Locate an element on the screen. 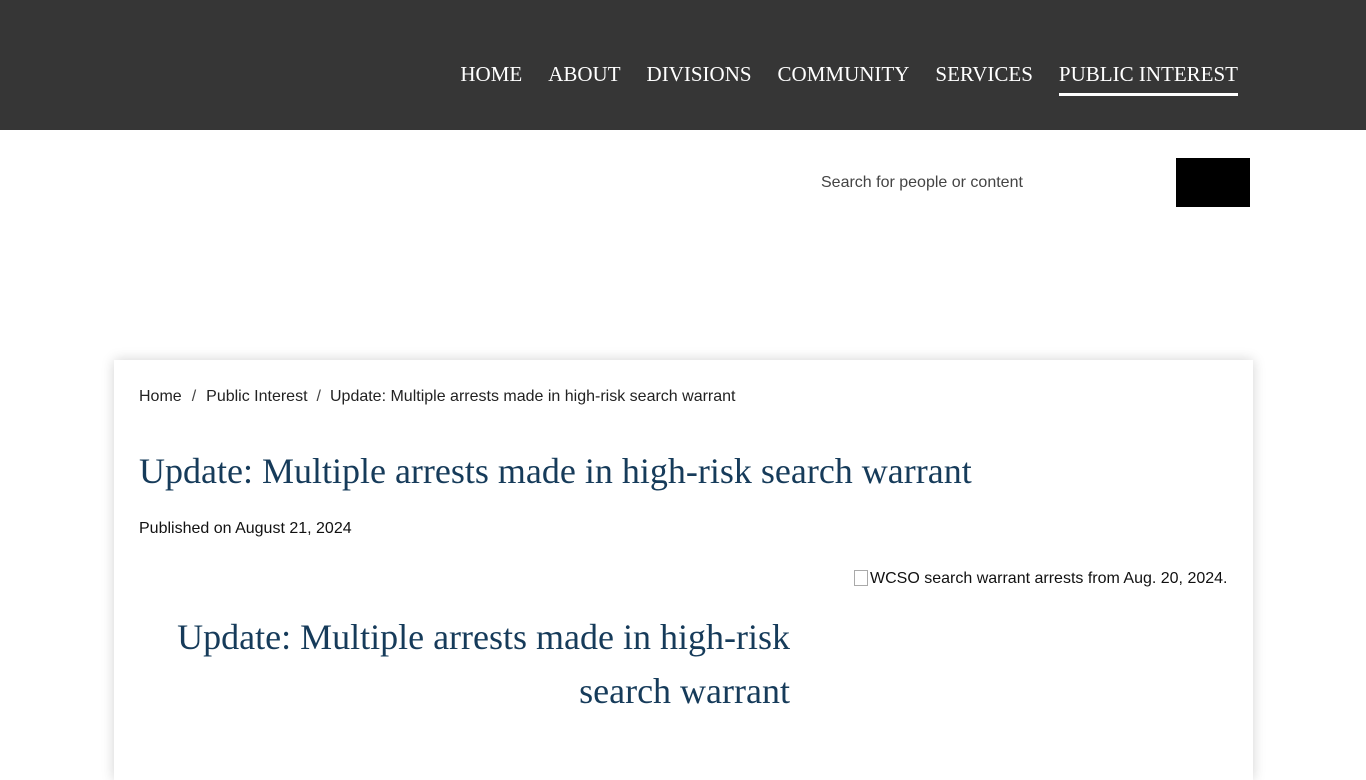 The image size is (1366, 780). search-input is located at coordinates (988, 182).